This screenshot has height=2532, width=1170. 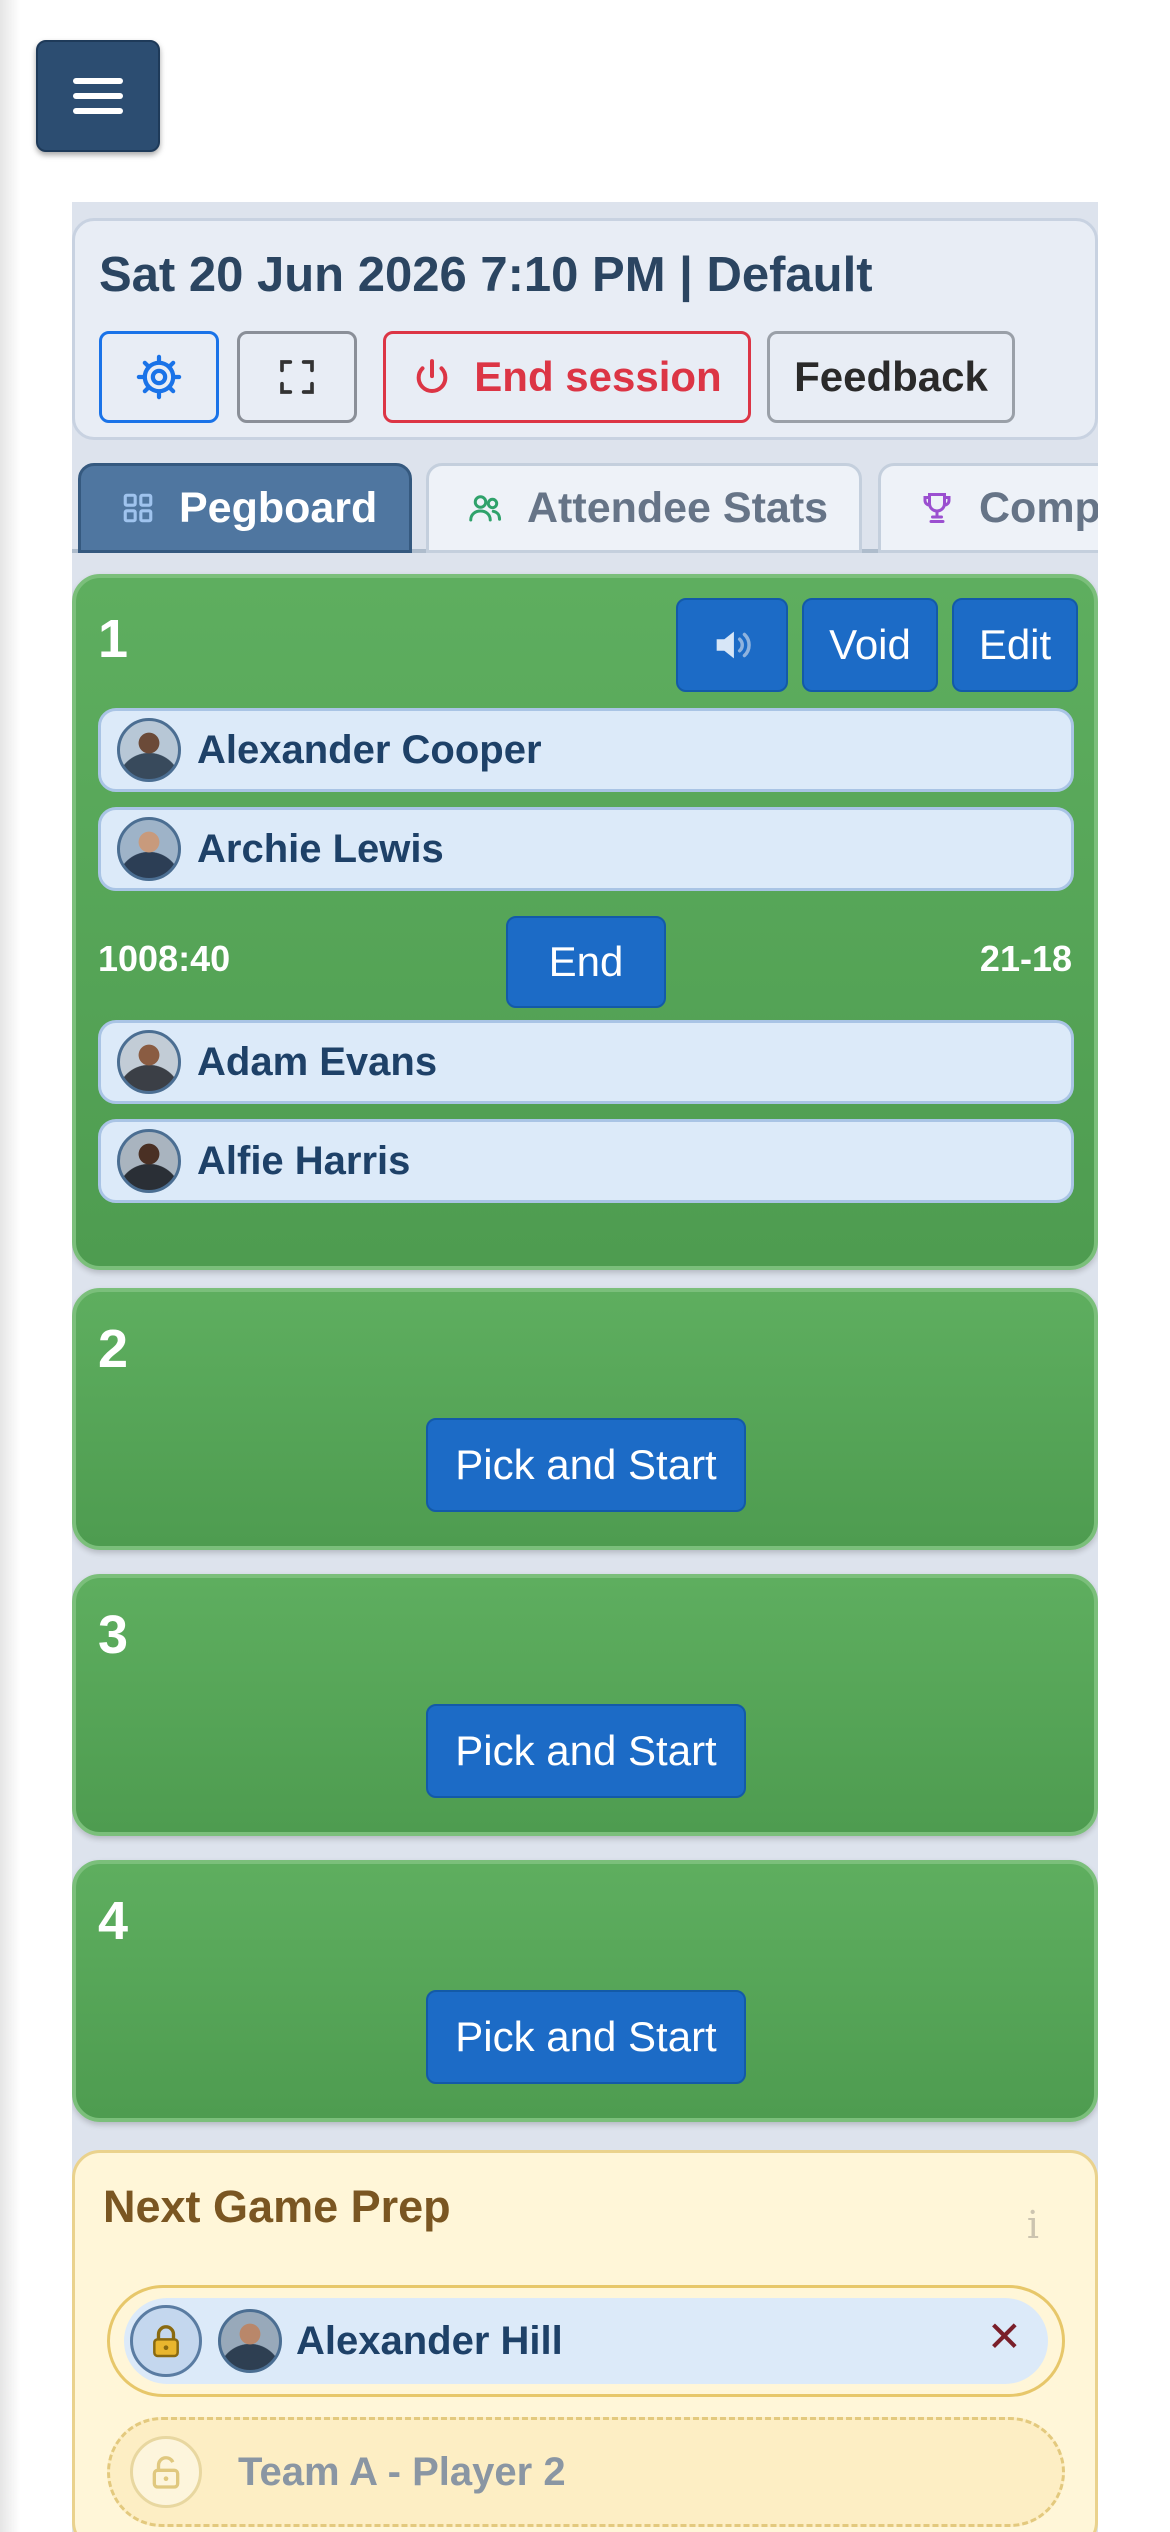 I want to click on court-card-3: 3 Pick and Start, so click(x=585, y=1705).